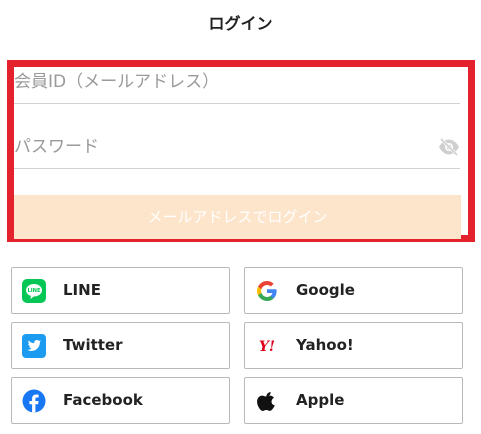 This screenshot has height=434, width=481. I want to click on line-login-label: LINE, so click(82, 290).